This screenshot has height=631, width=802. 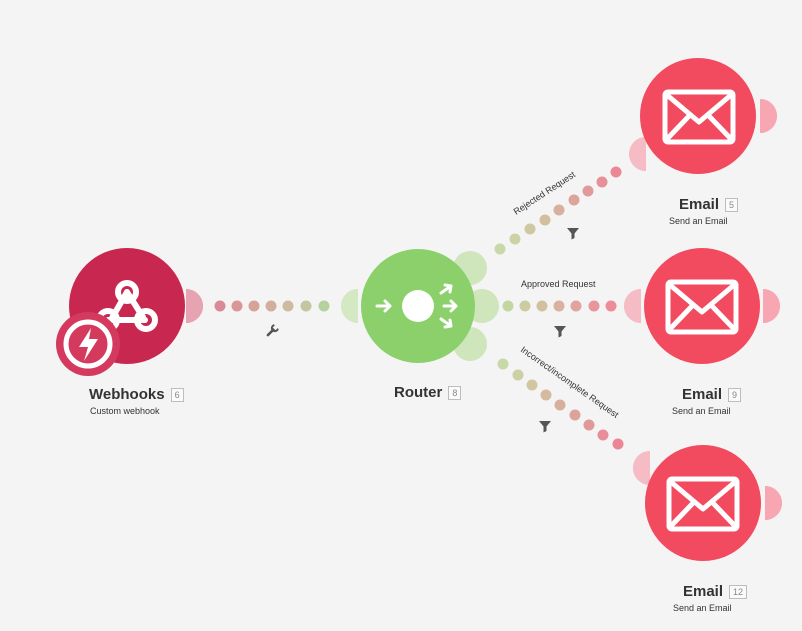 What do you see at coordinates (420, 306) in the screenshot?
I see `router-module` at bounding box center [420, 306].